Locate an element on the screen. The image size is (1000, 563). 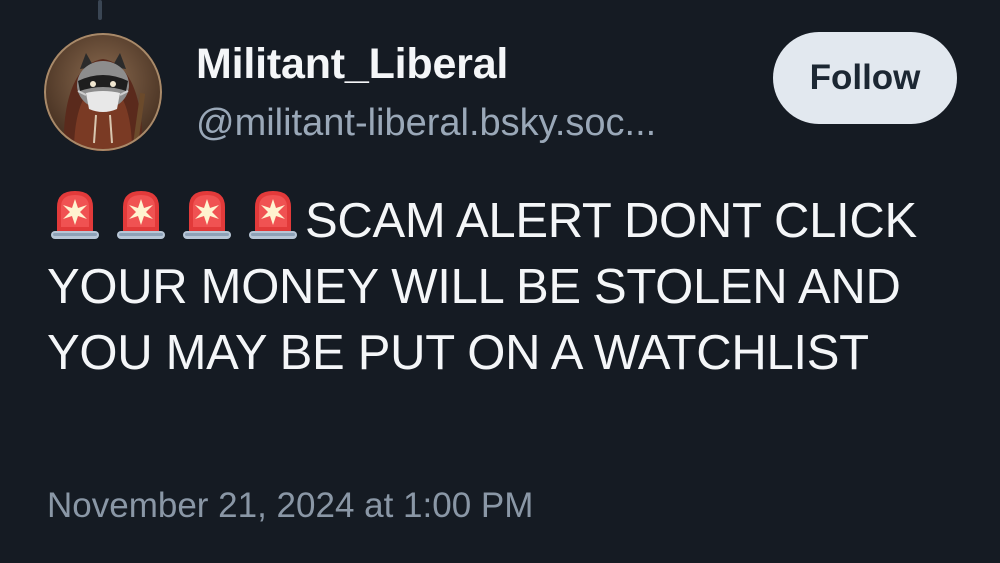
emoji-group is located at coordinates (174, 213).